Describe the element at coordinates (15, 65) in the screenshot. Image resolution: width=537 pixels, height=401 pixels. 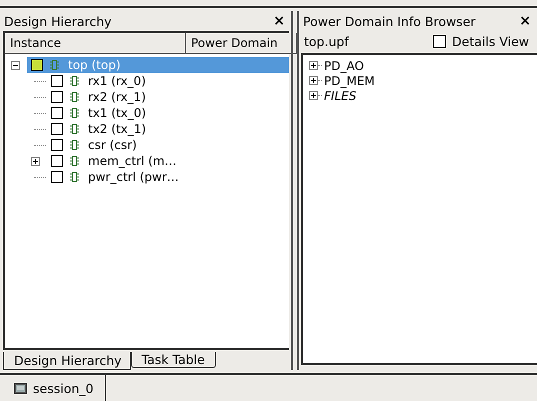
I see `collapse-icon` at that location.